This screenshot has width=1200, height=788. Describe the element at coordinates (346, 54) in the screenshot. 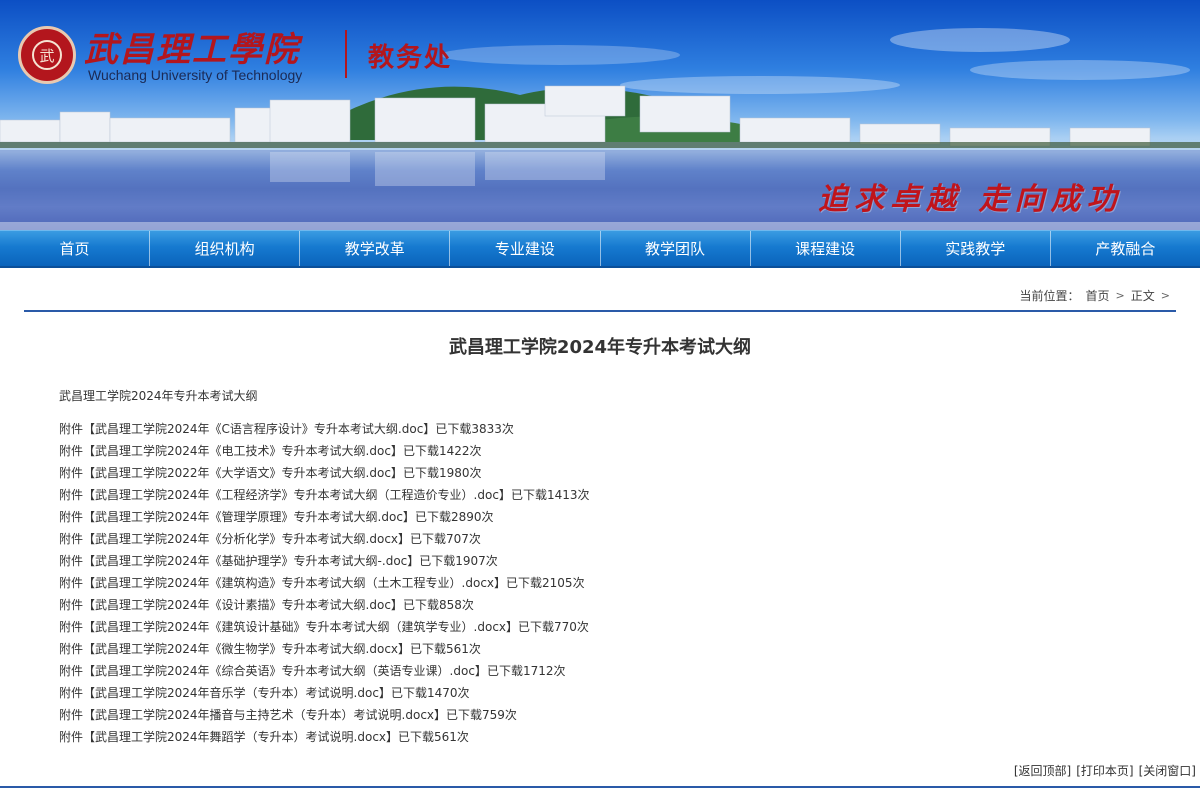

I see `logo-divider` at that location.